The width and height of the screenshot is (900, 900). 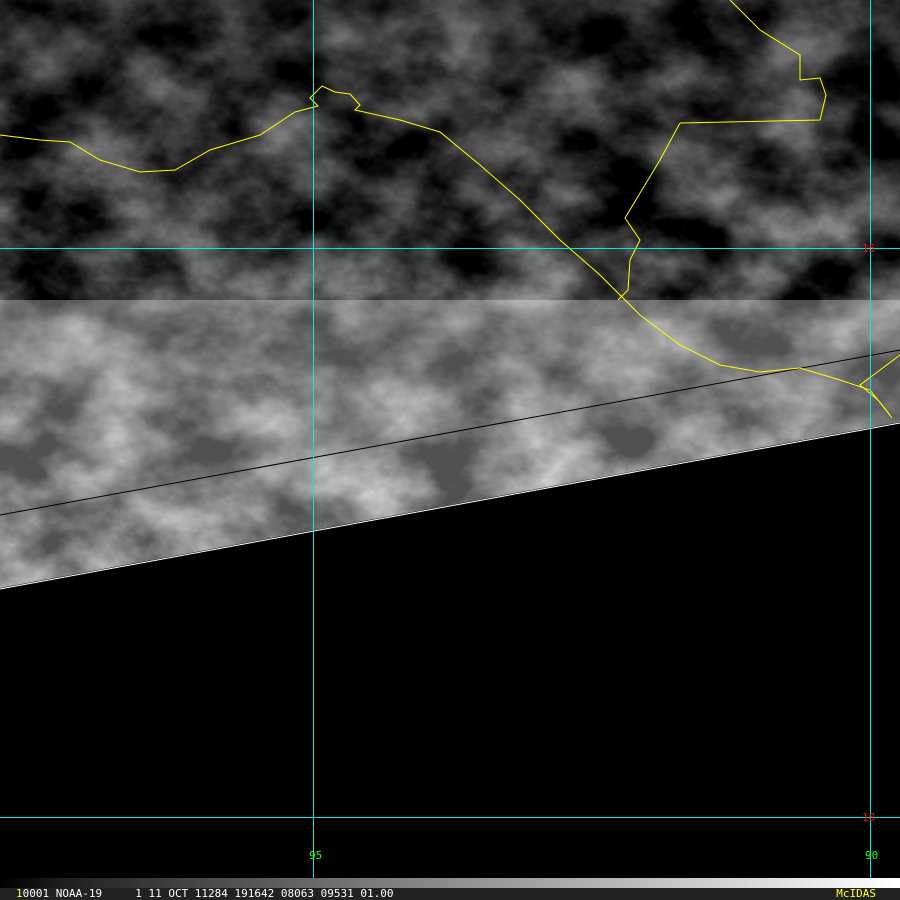 What do you see at coordinates (316, 855) in the screenshot?
I see `lon-label-95: 95` at bounding box center [316, 855].